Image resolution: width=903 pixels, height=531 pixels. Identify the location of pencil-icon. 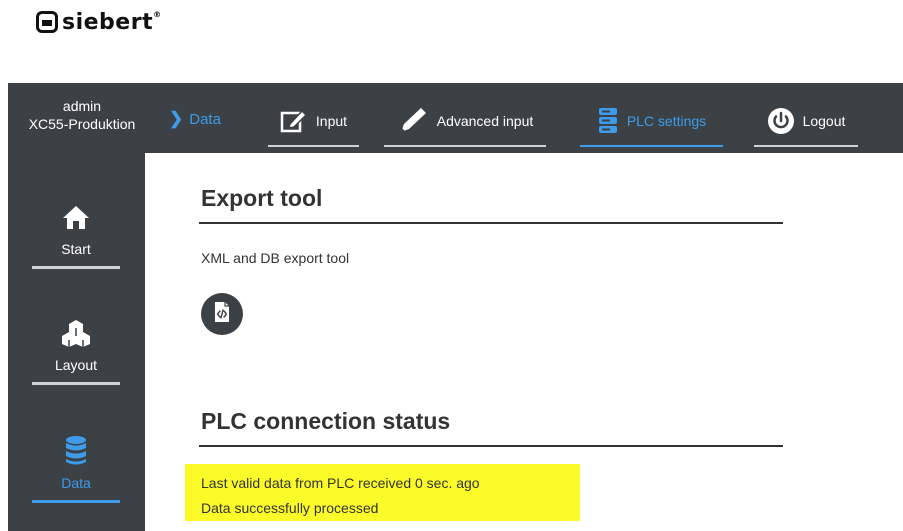
(413, 121).